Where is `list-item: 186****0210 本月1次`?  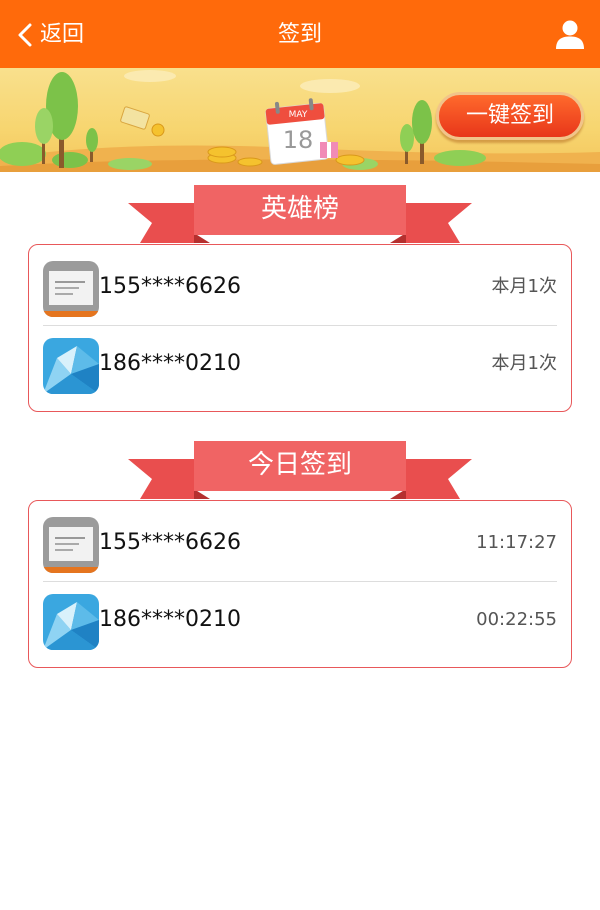 list-item: 186****0210 本月1次 is located at coordinates (300, 363).